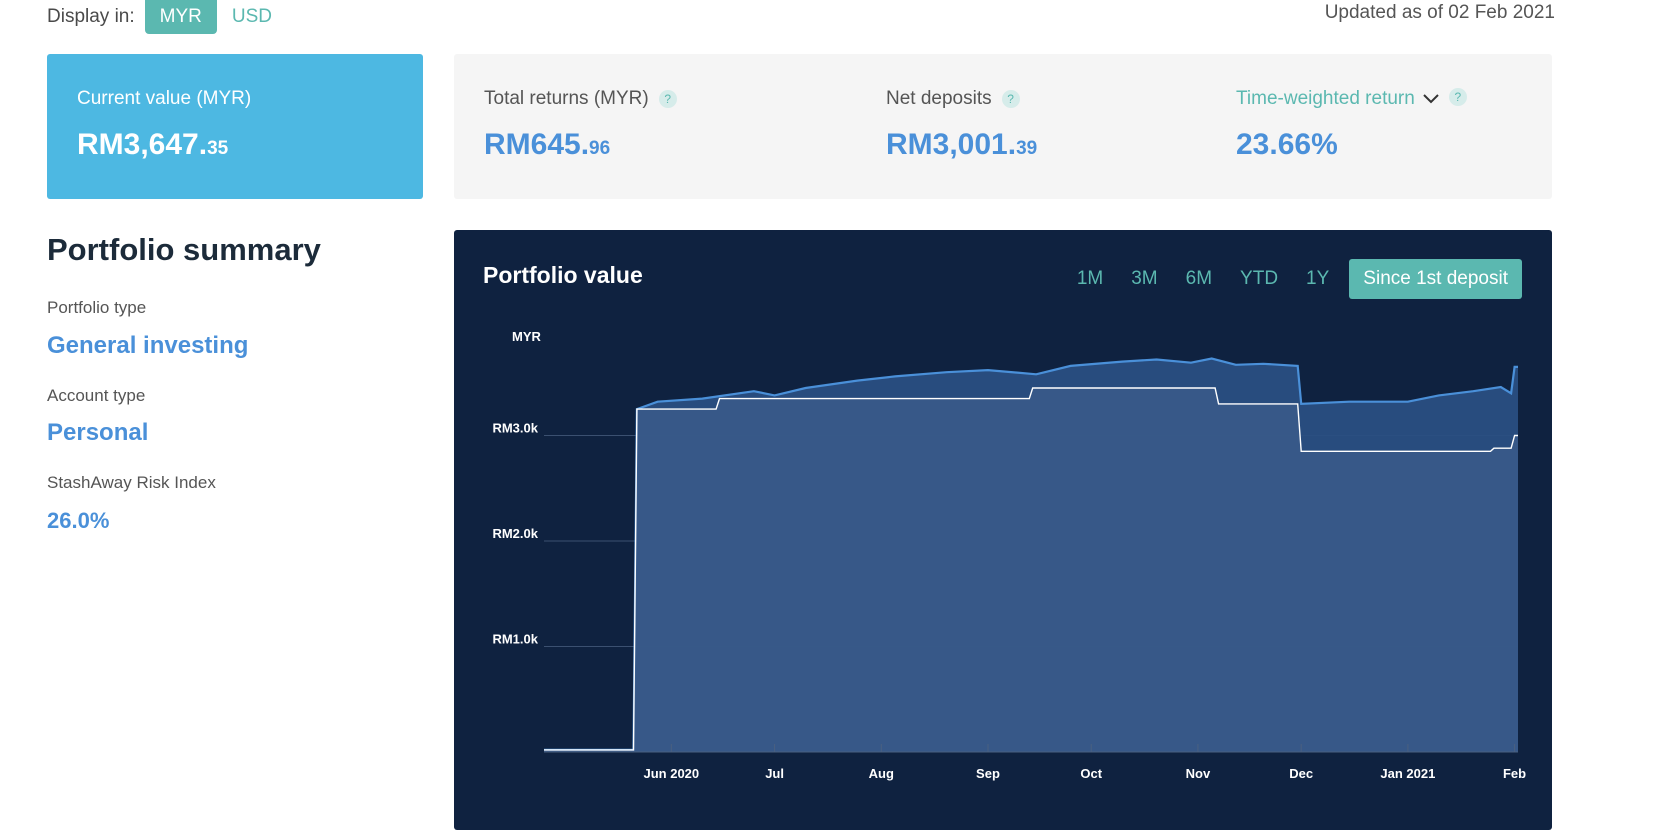 The width and height of the screenshot is (1661, 830). What do you see at coordinates (96, 395) in the screenshot?
I see `account-type-label: Account type` at bounding box center [96, 395].